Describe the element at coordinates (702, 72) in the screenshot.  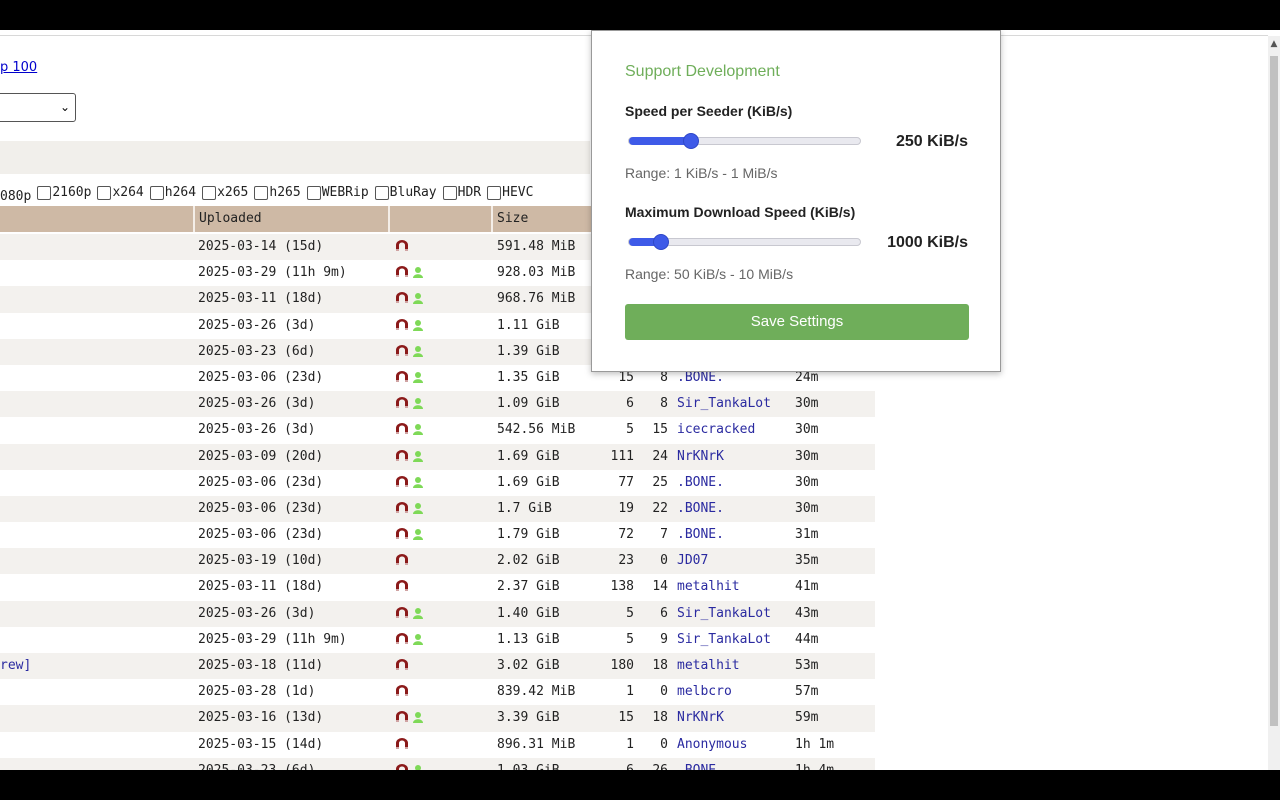
I see `support-development-link: Support Development` at that location.